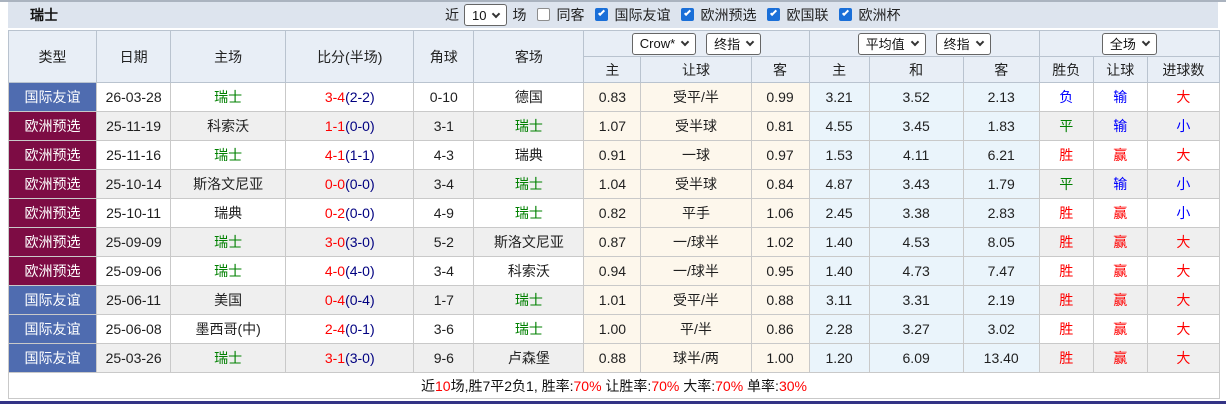 The width and height of the screenshot is (1226, 420). Describe the element at coordinates (613, 16) in the screenshot. I see `team-header-bar: 瑞士 近 10 场 同客 国际友谊 欧洲预选 欧国联 欧洲杯` at that location.